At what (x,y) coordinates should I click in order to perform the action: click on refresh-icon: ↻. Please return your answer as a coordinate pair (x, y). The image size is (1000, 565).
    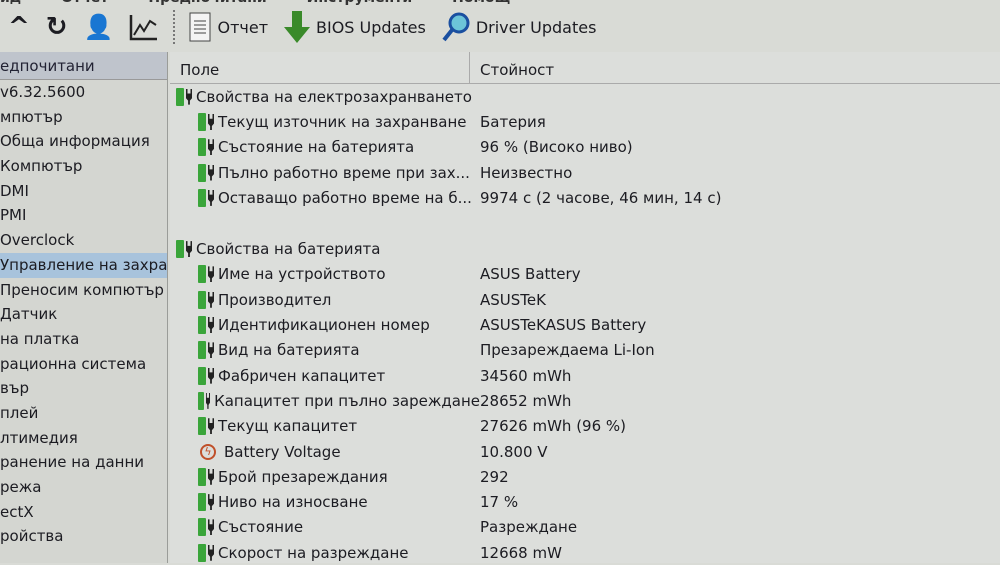
    Looking at the image, I should click on (56, 27).